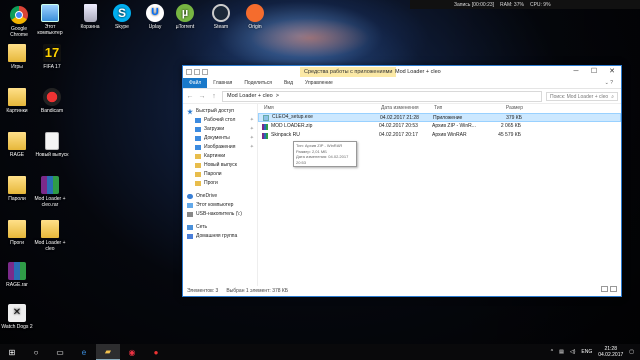  What do you see at coordinates (108, 352) in the screenshot?
I see `explorer-taskbar-icon: ▰` at bounding box center [108, 352].